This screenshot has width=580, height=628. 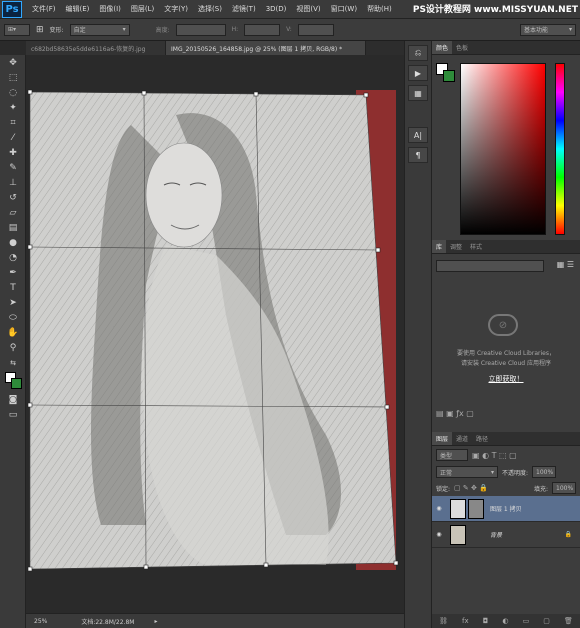 What do you see at coordinates (515, 473) in the screenshot?
I see `opacity-label: 不透明度:` at bounding box center [515, 473].